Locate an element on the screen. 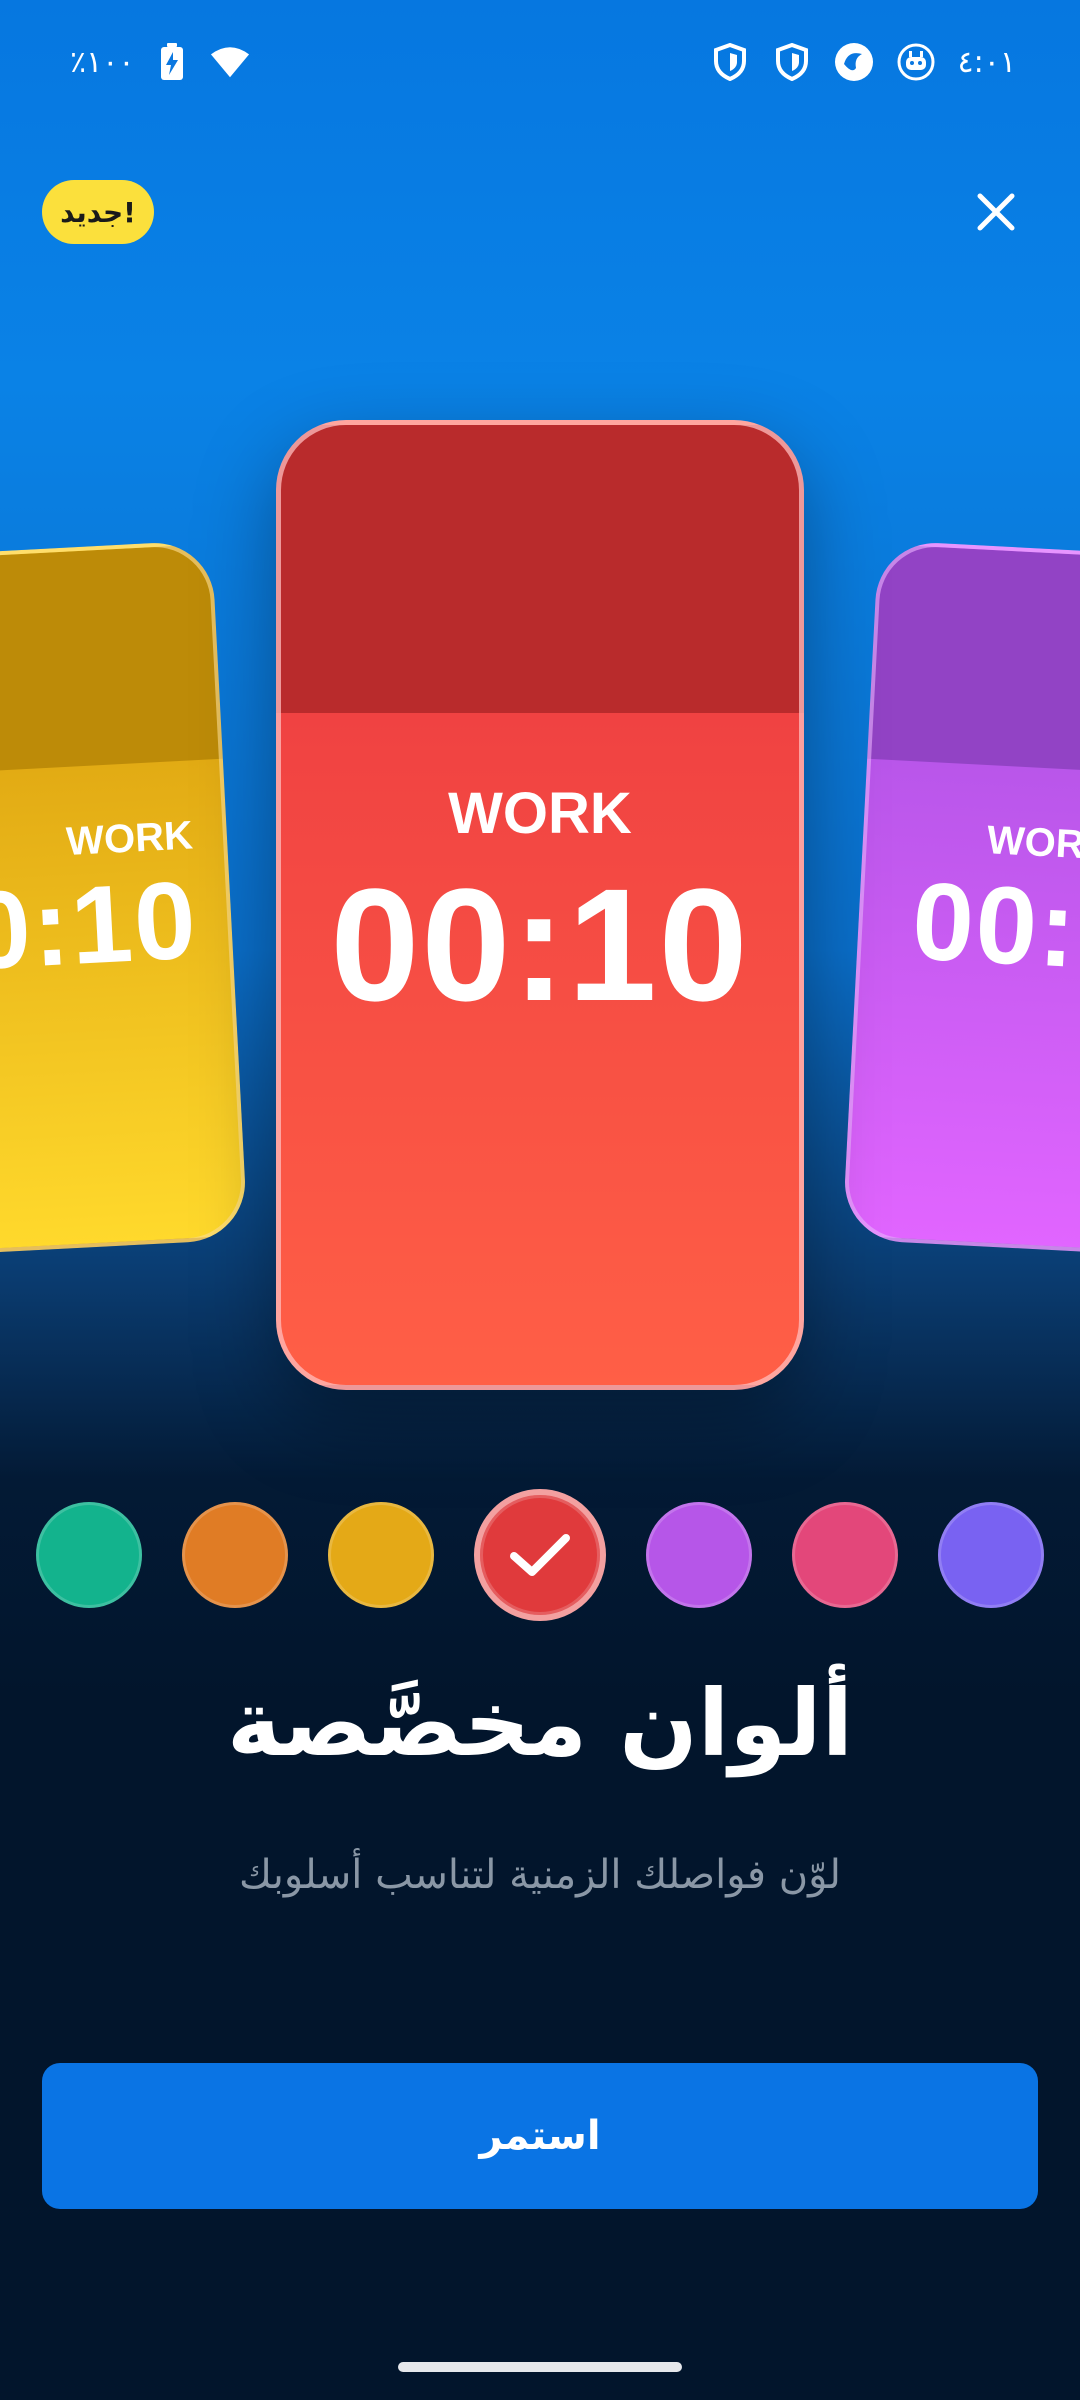  battery-percent: ٪١٠٠ is located at coordinates (102, 62).